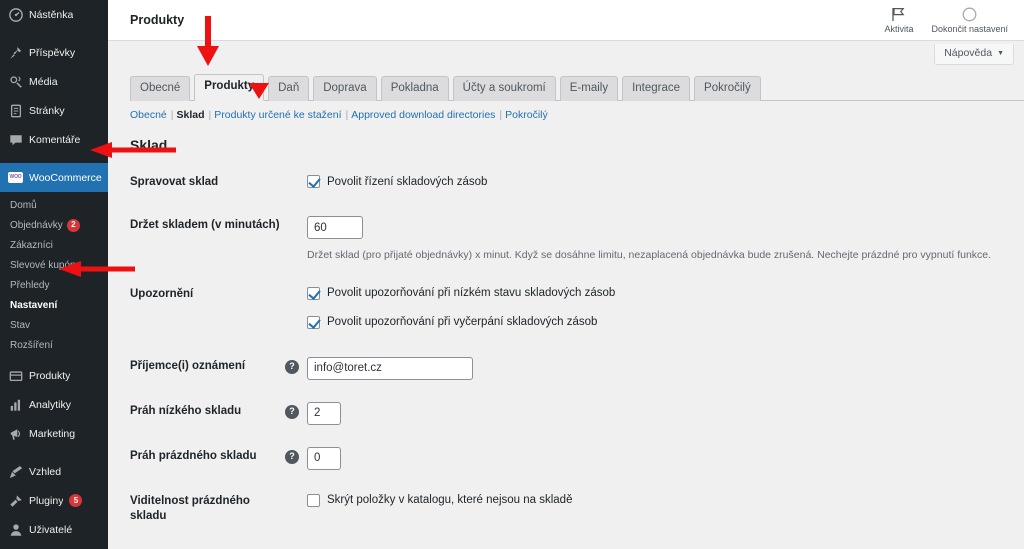  I want to click on sidebar-item-woocommerce: WOO WooCommerce, so click(54, 177).